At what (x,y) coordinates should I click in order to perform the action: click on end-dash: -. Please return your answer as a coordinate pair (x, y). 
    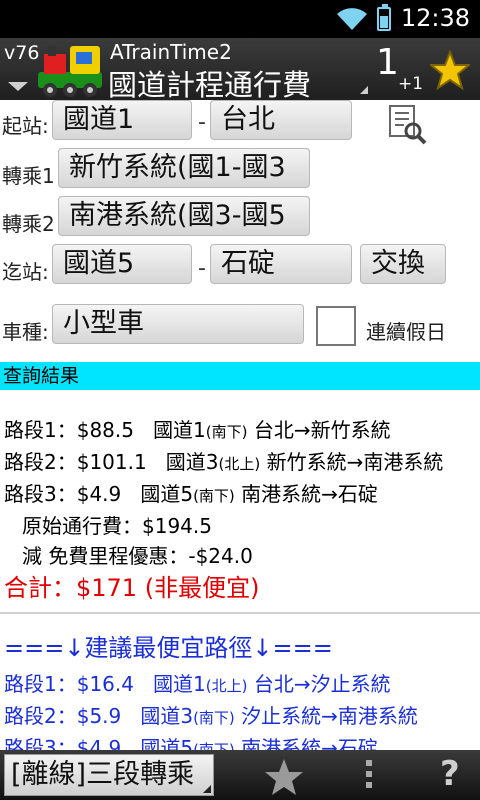
    Looking at the image, I should click on (202, 268).